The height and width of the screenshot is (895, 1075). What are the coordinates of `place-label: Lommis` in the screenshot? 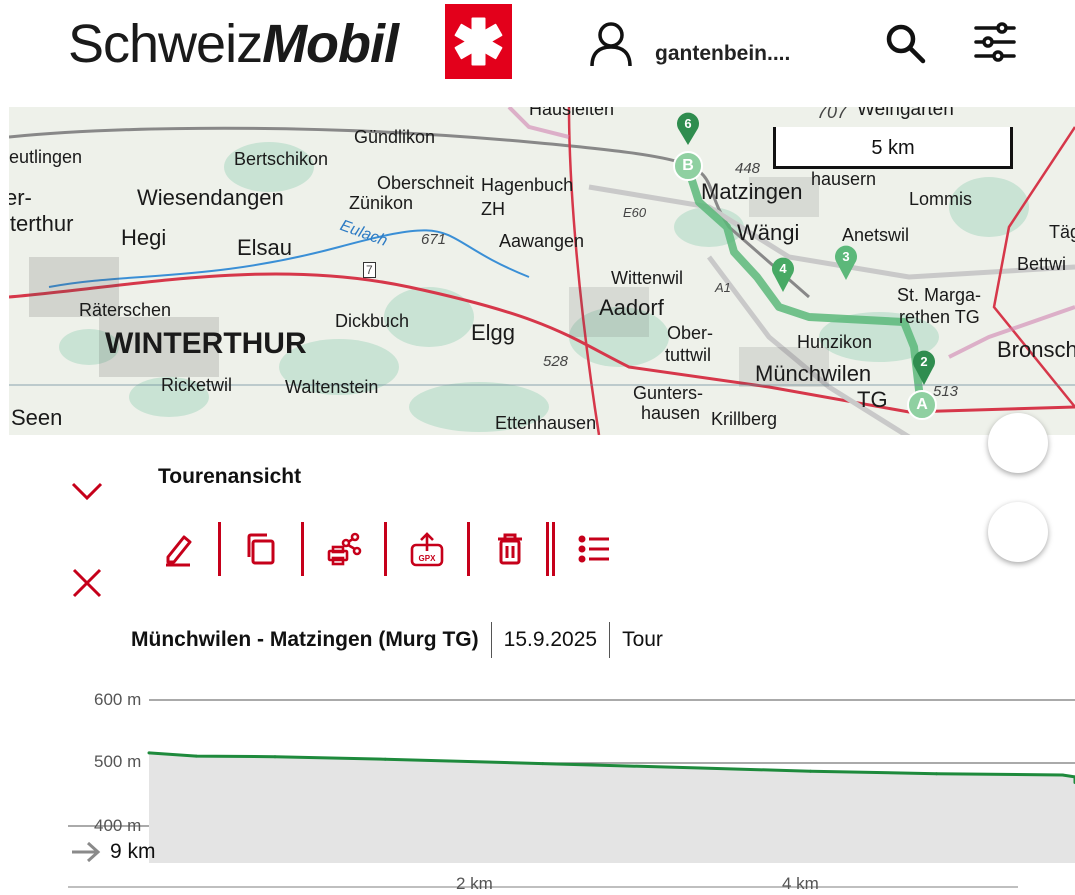 It's located at (941, 199).